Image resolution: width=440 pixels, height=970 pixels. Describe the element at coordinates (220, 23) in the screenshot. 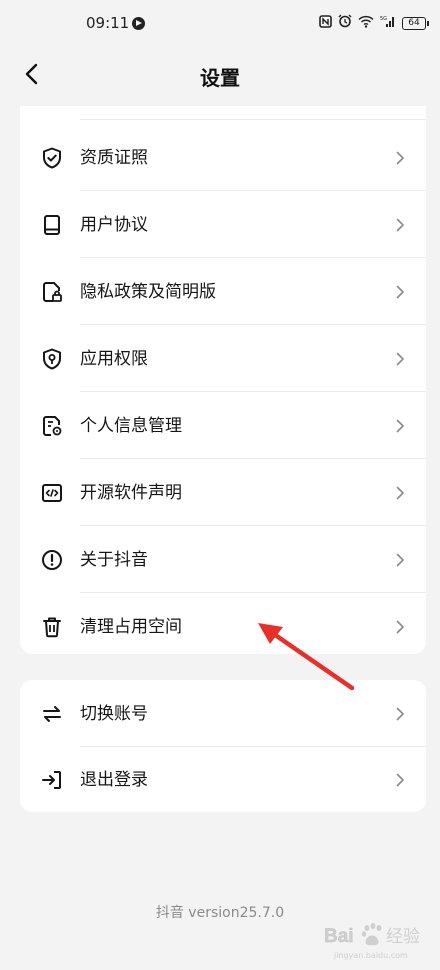

I see `status-bar: 09:11 5G 64` at that location.